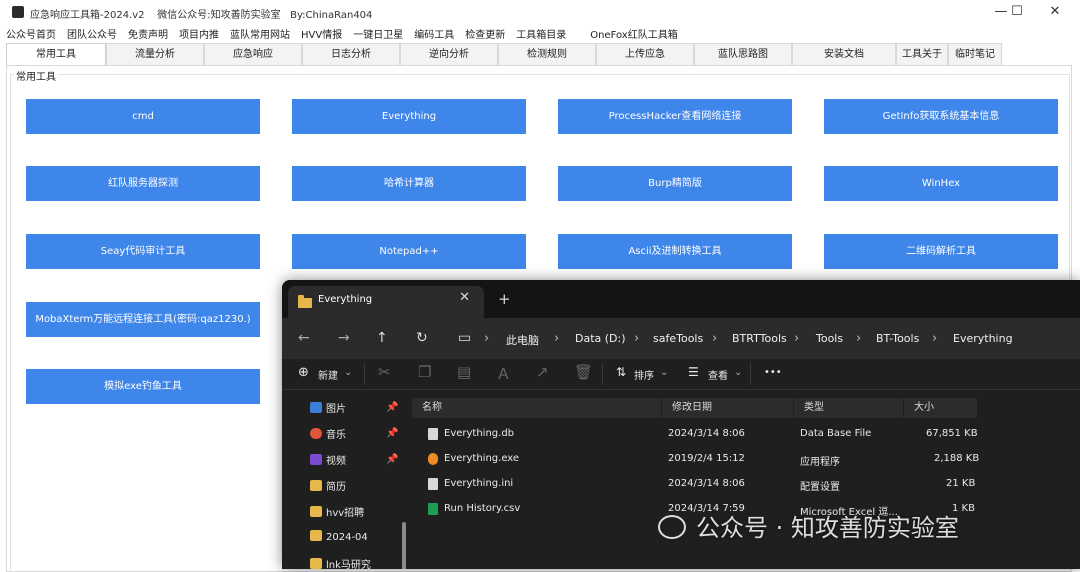 This screenshot has width=1080, height=572. I want to click on folder-icon, so click(316, 485).